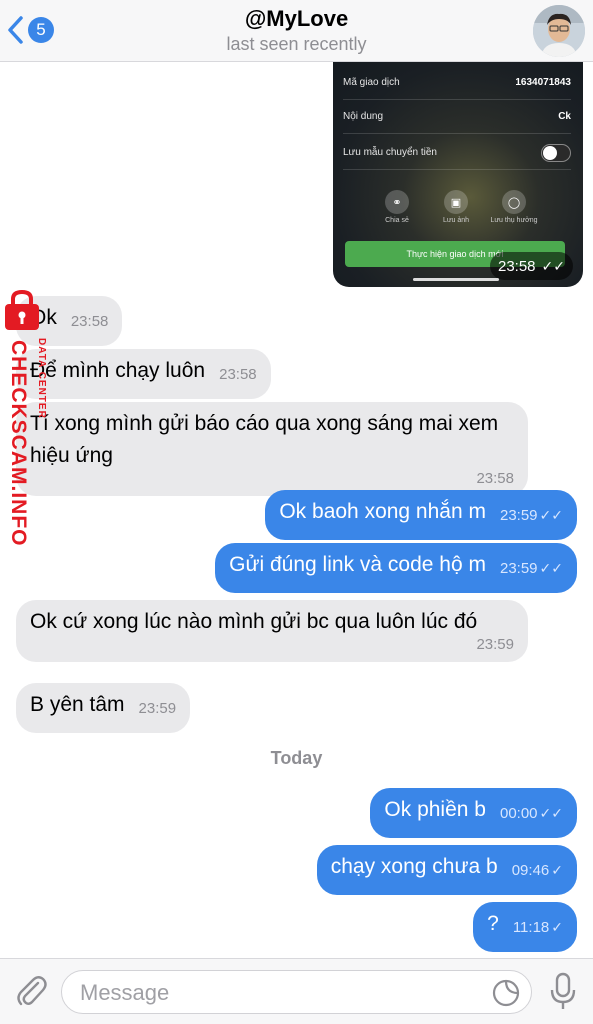  Describe the element at coordinates (556, 152) in the screenshot. I see `toggle-switch` at that location.